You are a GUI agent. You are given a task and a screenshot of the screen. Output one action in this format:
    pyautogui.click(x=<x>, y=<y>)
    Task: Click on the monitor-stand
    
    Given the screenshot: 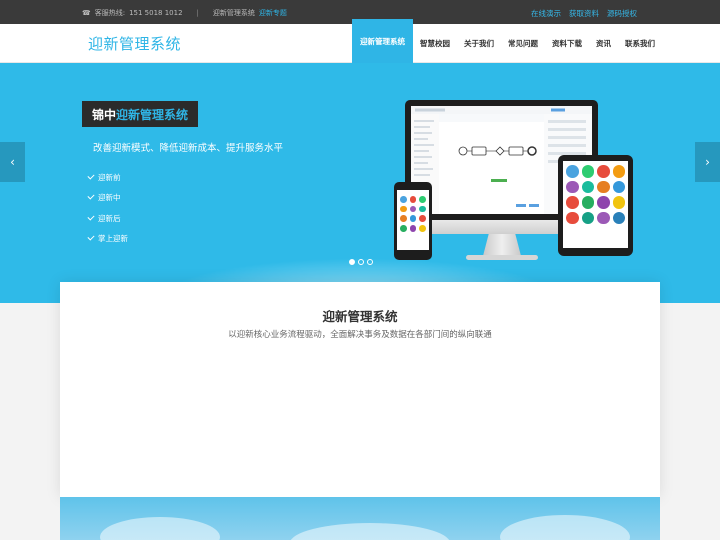 What is the action you would take?
    pyautogui.click(x=502, y=245)
    